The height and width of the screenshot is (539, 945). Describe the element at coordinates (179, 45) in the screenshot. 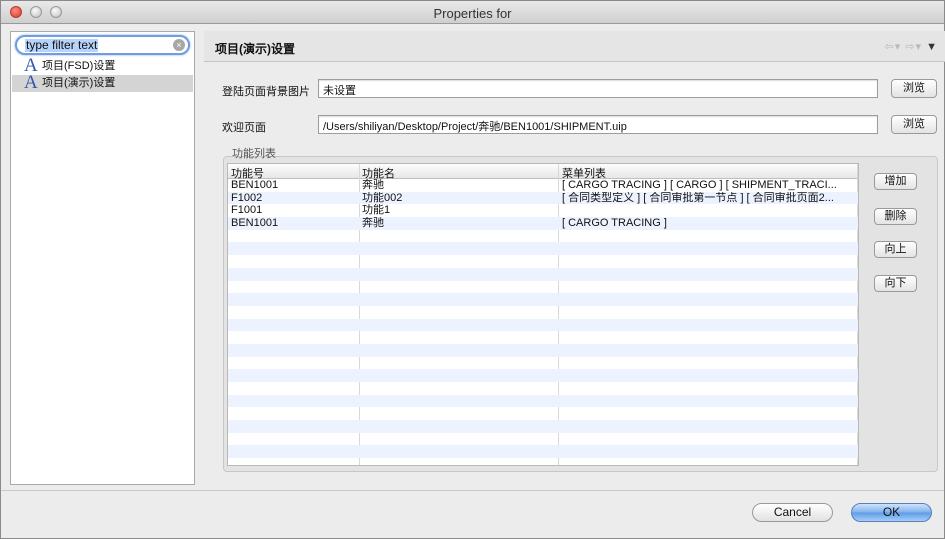

I see `clear-filter-icon: ×` at that location.